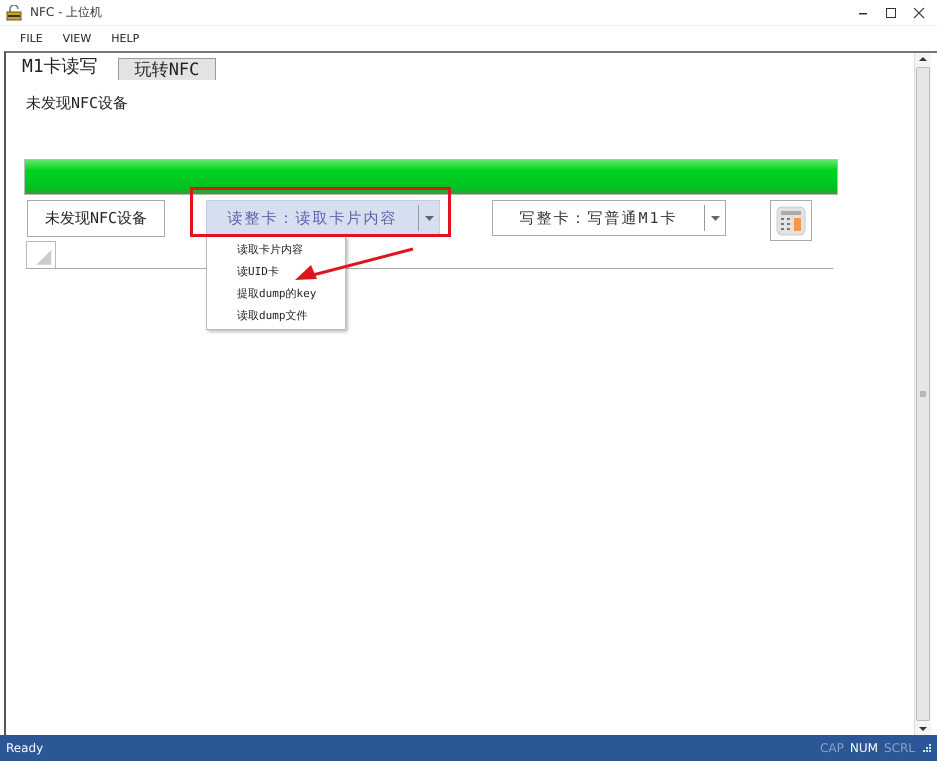 This screenshot has width=937, height=761. What do you see at coordinates (25, 748) in the screenshot?
I see `status-text: Ready` at bounding box center [25, 748].